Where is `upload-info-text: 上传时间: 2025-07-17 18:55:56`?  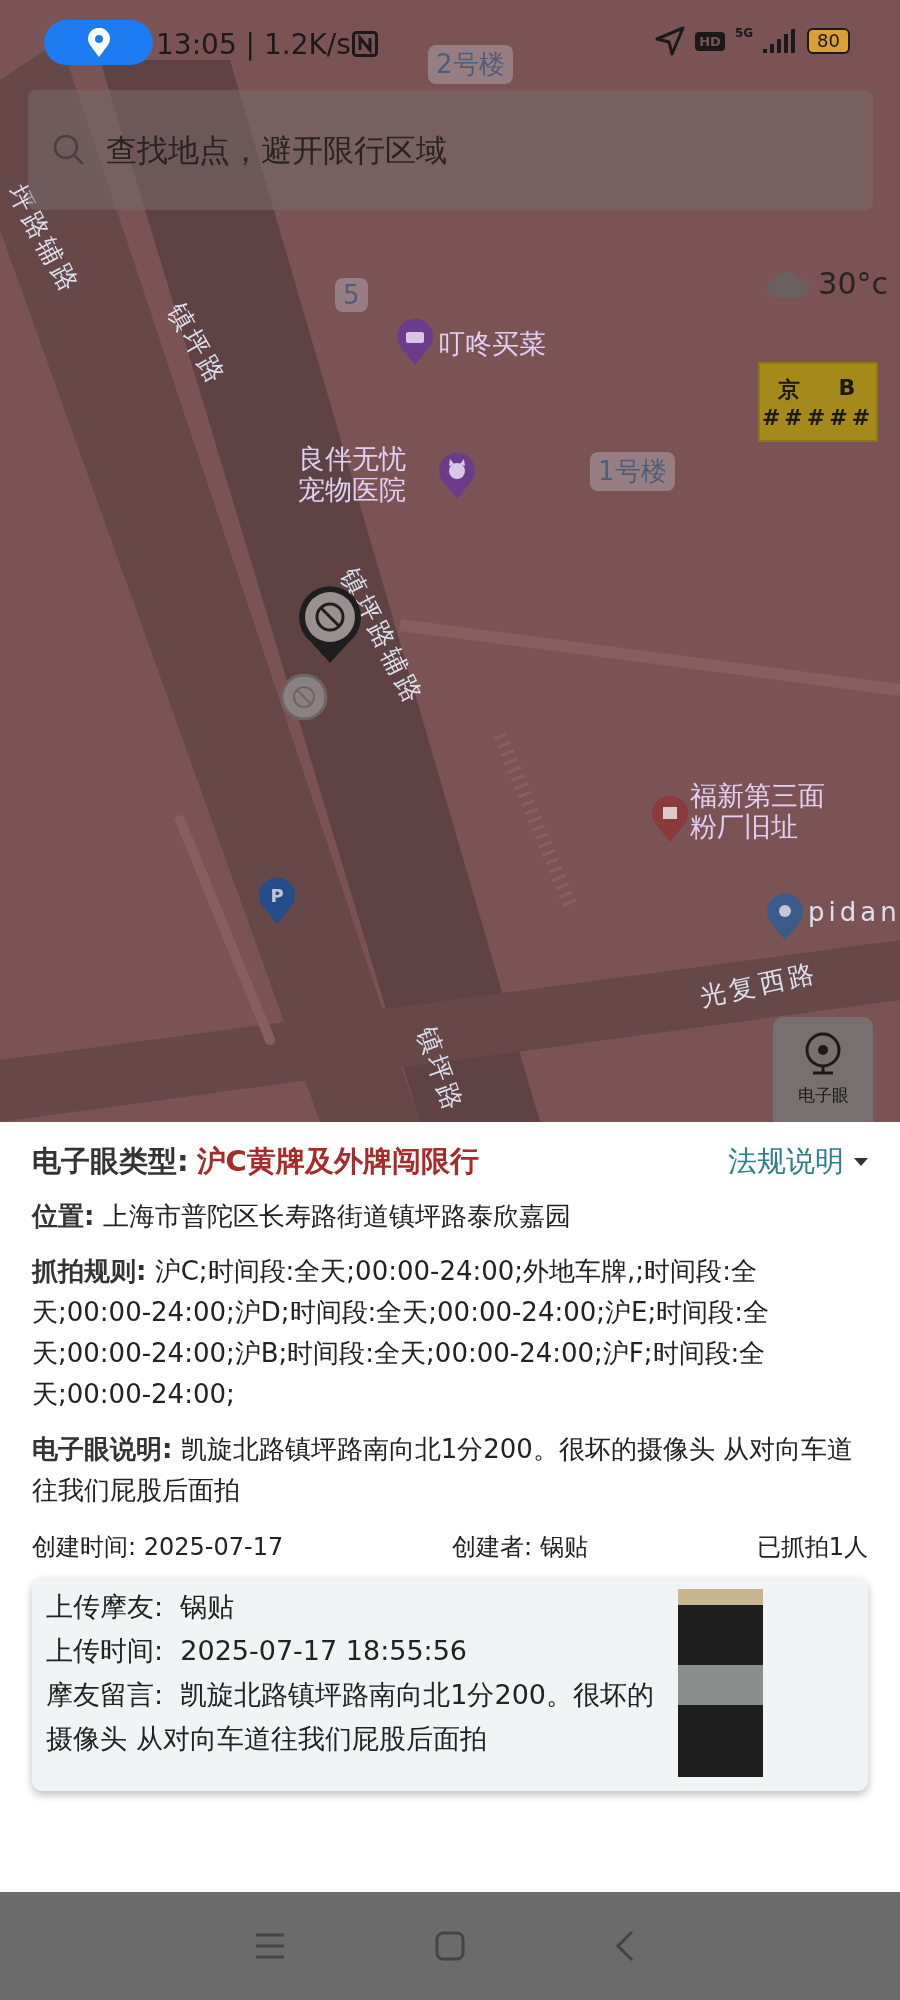
upload-info-text: 上传时间: 2025-07-17 18:55:56 is located at coordinates (257, 1651).